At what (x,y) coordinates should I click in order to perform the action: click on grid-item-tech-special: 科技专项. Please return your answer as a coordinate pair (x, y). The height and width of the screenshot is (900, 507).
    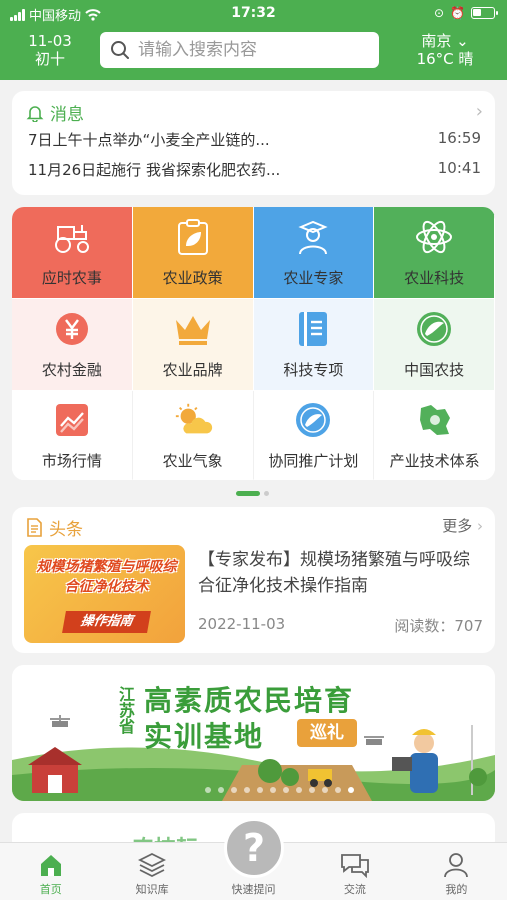
    Looking at the image, I should click on (314, 345).